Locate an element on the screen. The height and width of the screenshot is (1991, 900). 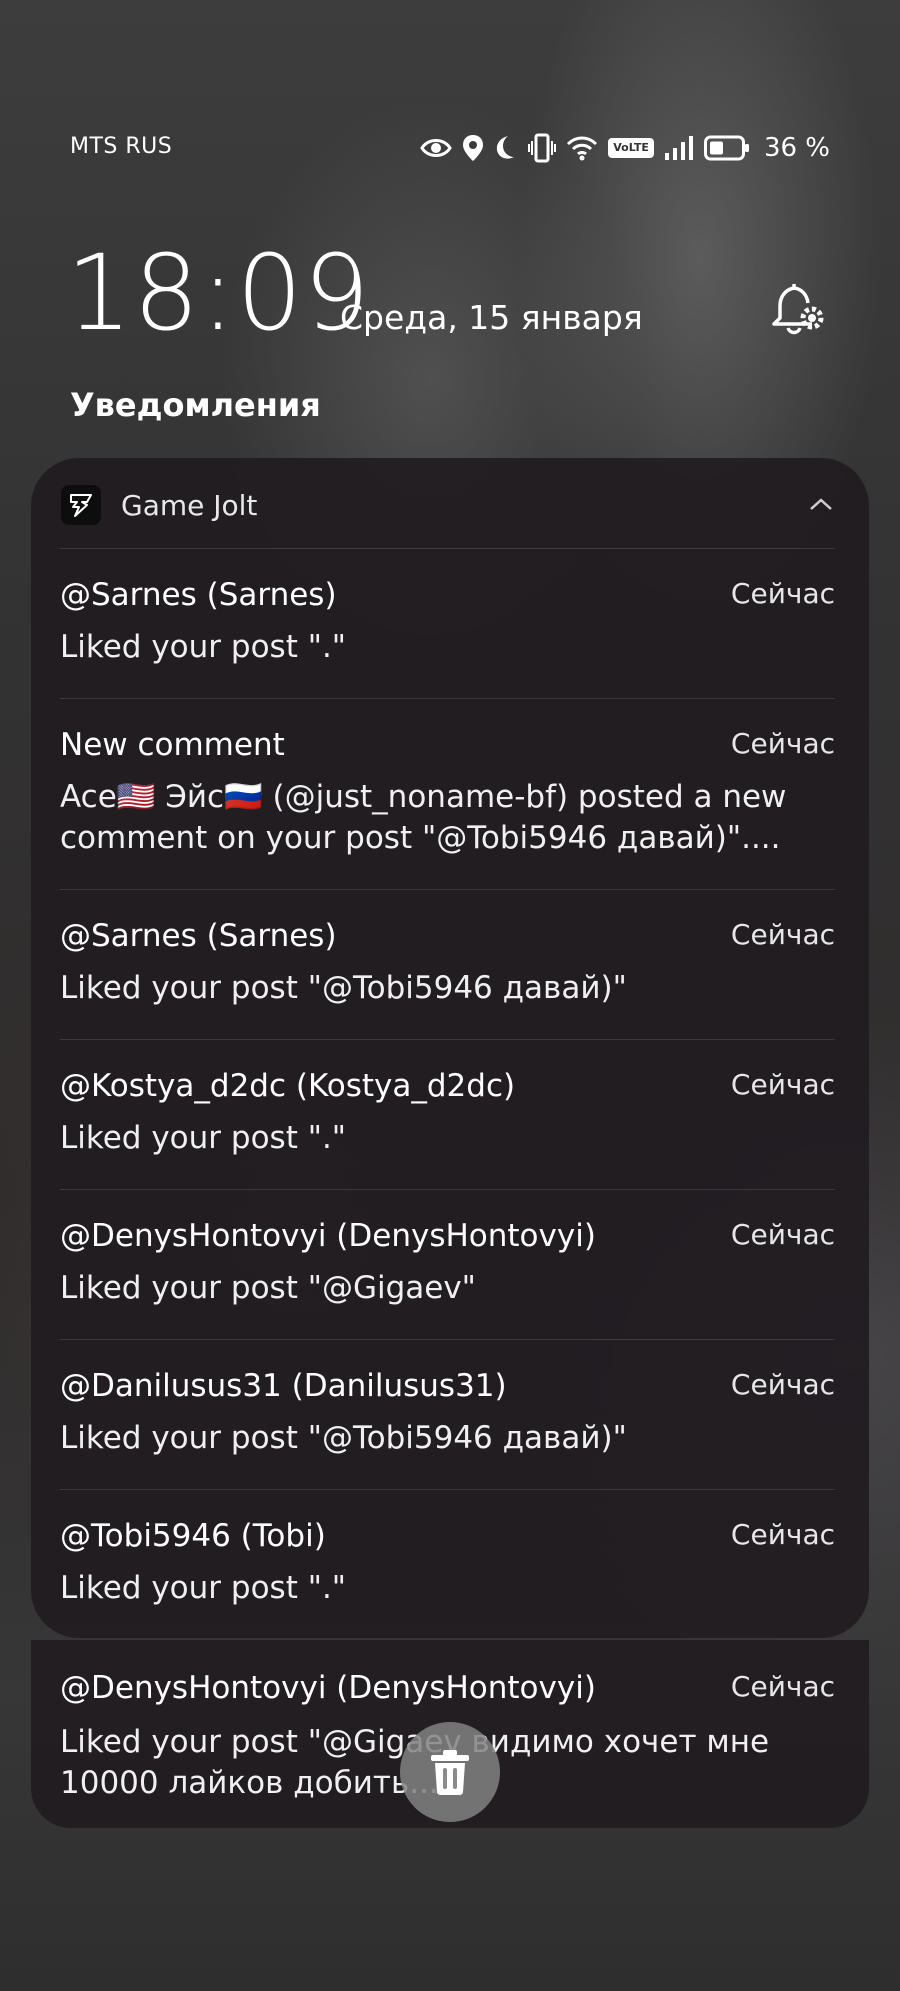
game-jolt-app-icon is located at coordinates (81, 505).